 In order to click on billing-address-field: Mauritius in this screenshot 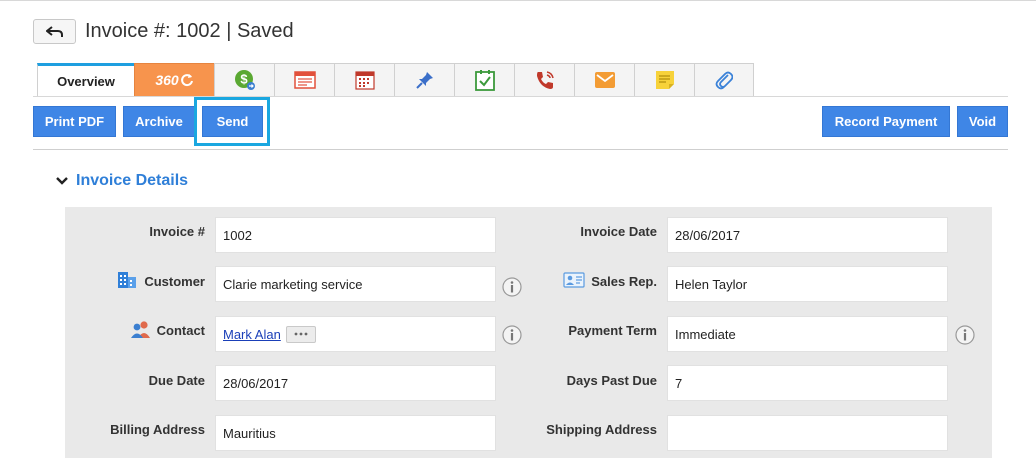, I will do `click(355, 433)`.